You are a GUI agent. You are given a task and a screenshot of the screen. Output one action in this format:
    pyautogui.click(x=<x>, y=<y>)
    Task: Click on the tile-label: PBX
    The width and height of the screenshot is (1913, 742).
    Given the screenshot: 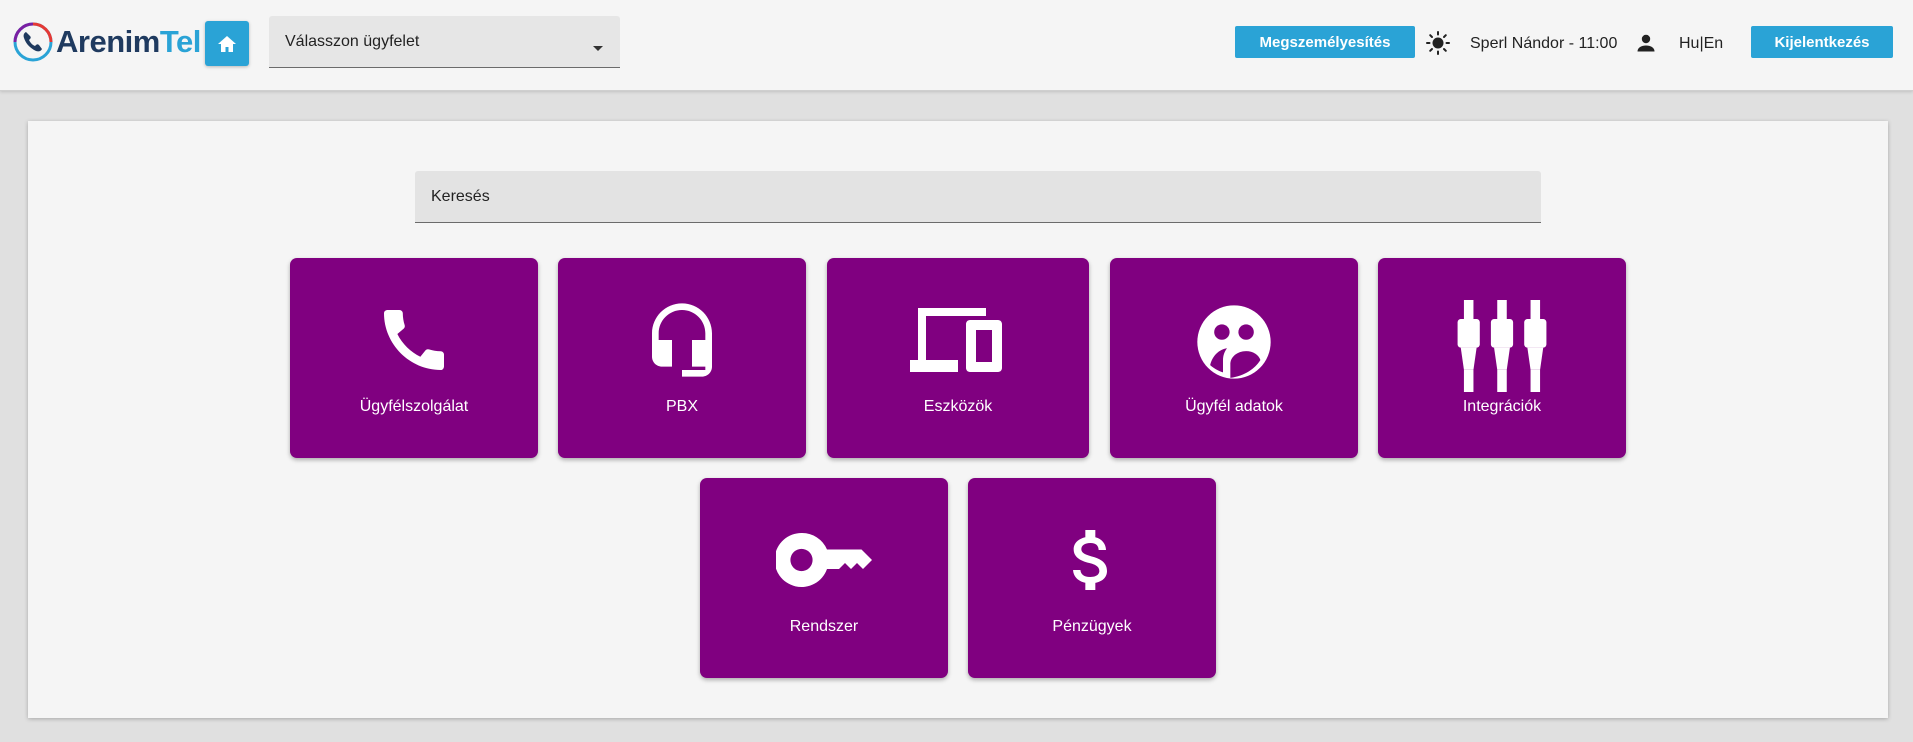 What is the action you would take?
    pyautogui.click(x=681, y=406)
    